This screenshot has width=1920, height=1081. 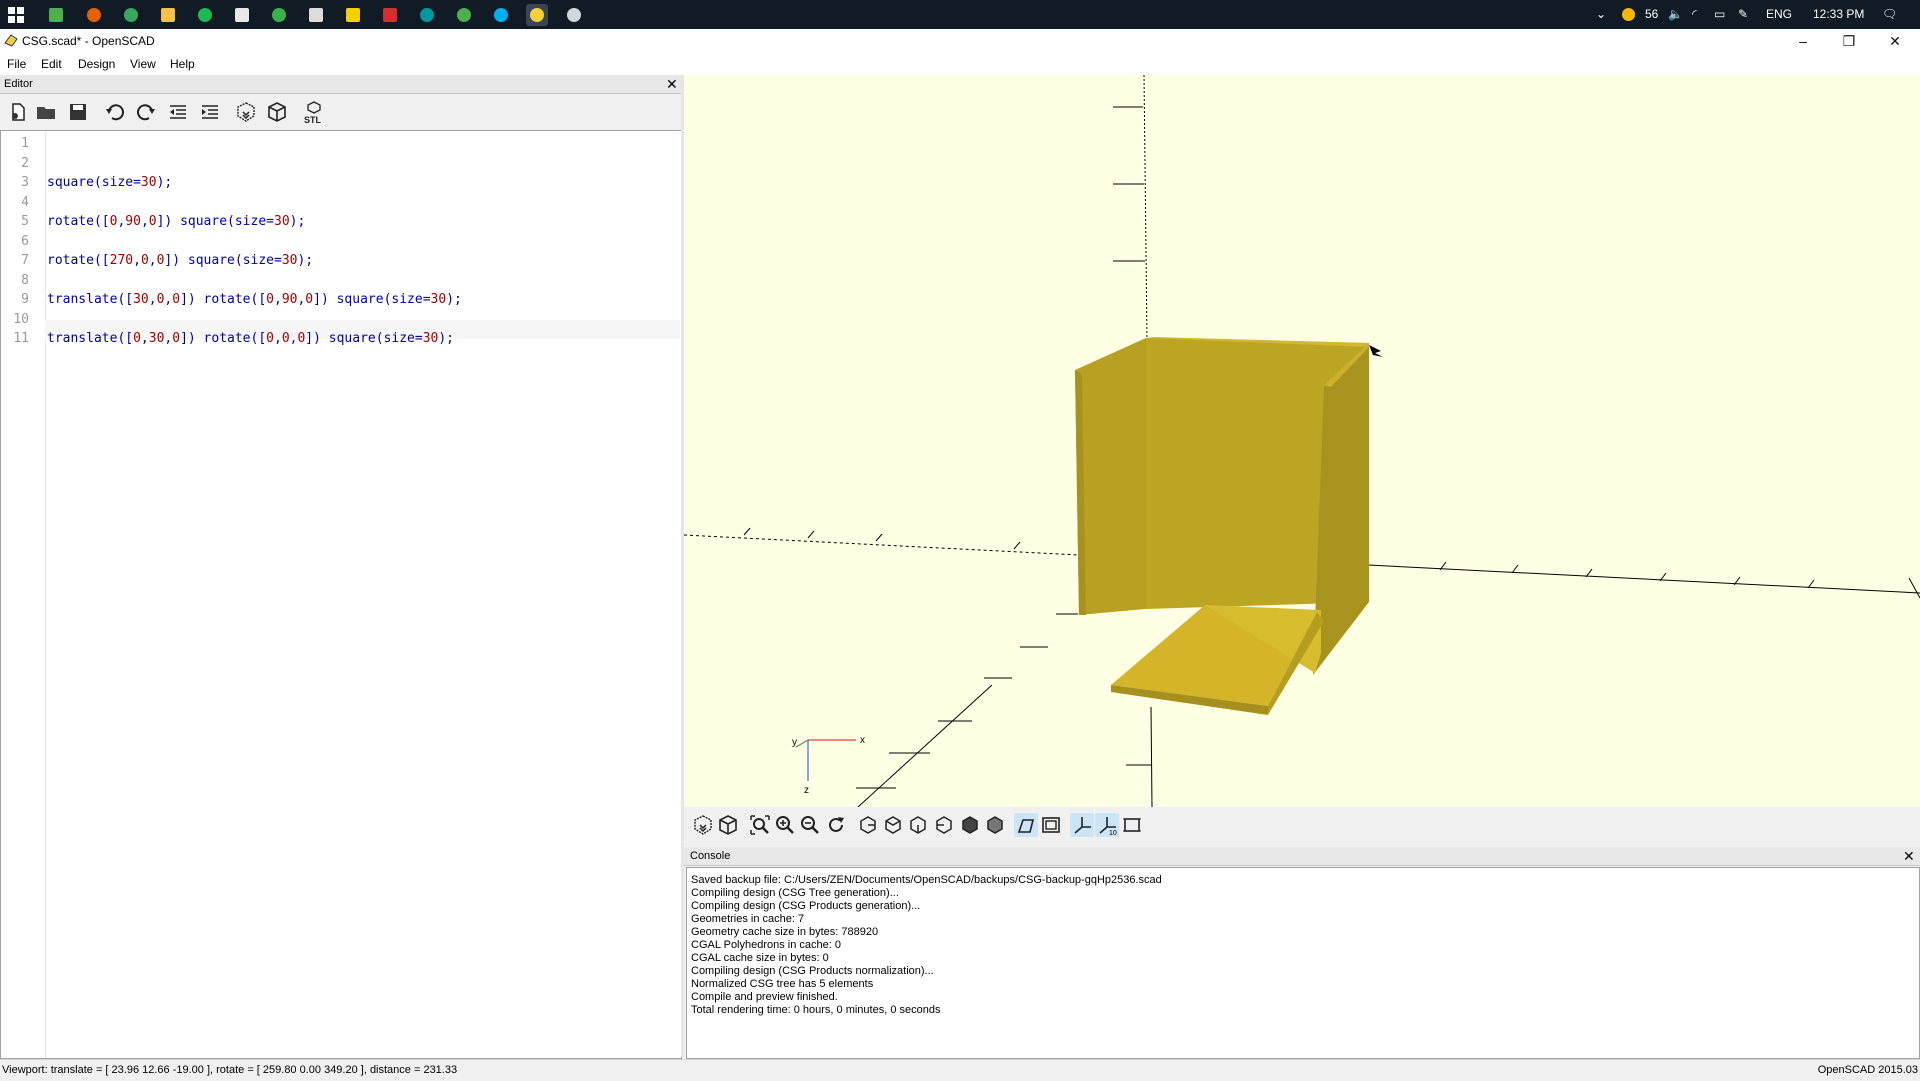 What do you see at coordinates (115, 112) in the screenshot?
I see `undo-icon` at bounding box center [115, 112].